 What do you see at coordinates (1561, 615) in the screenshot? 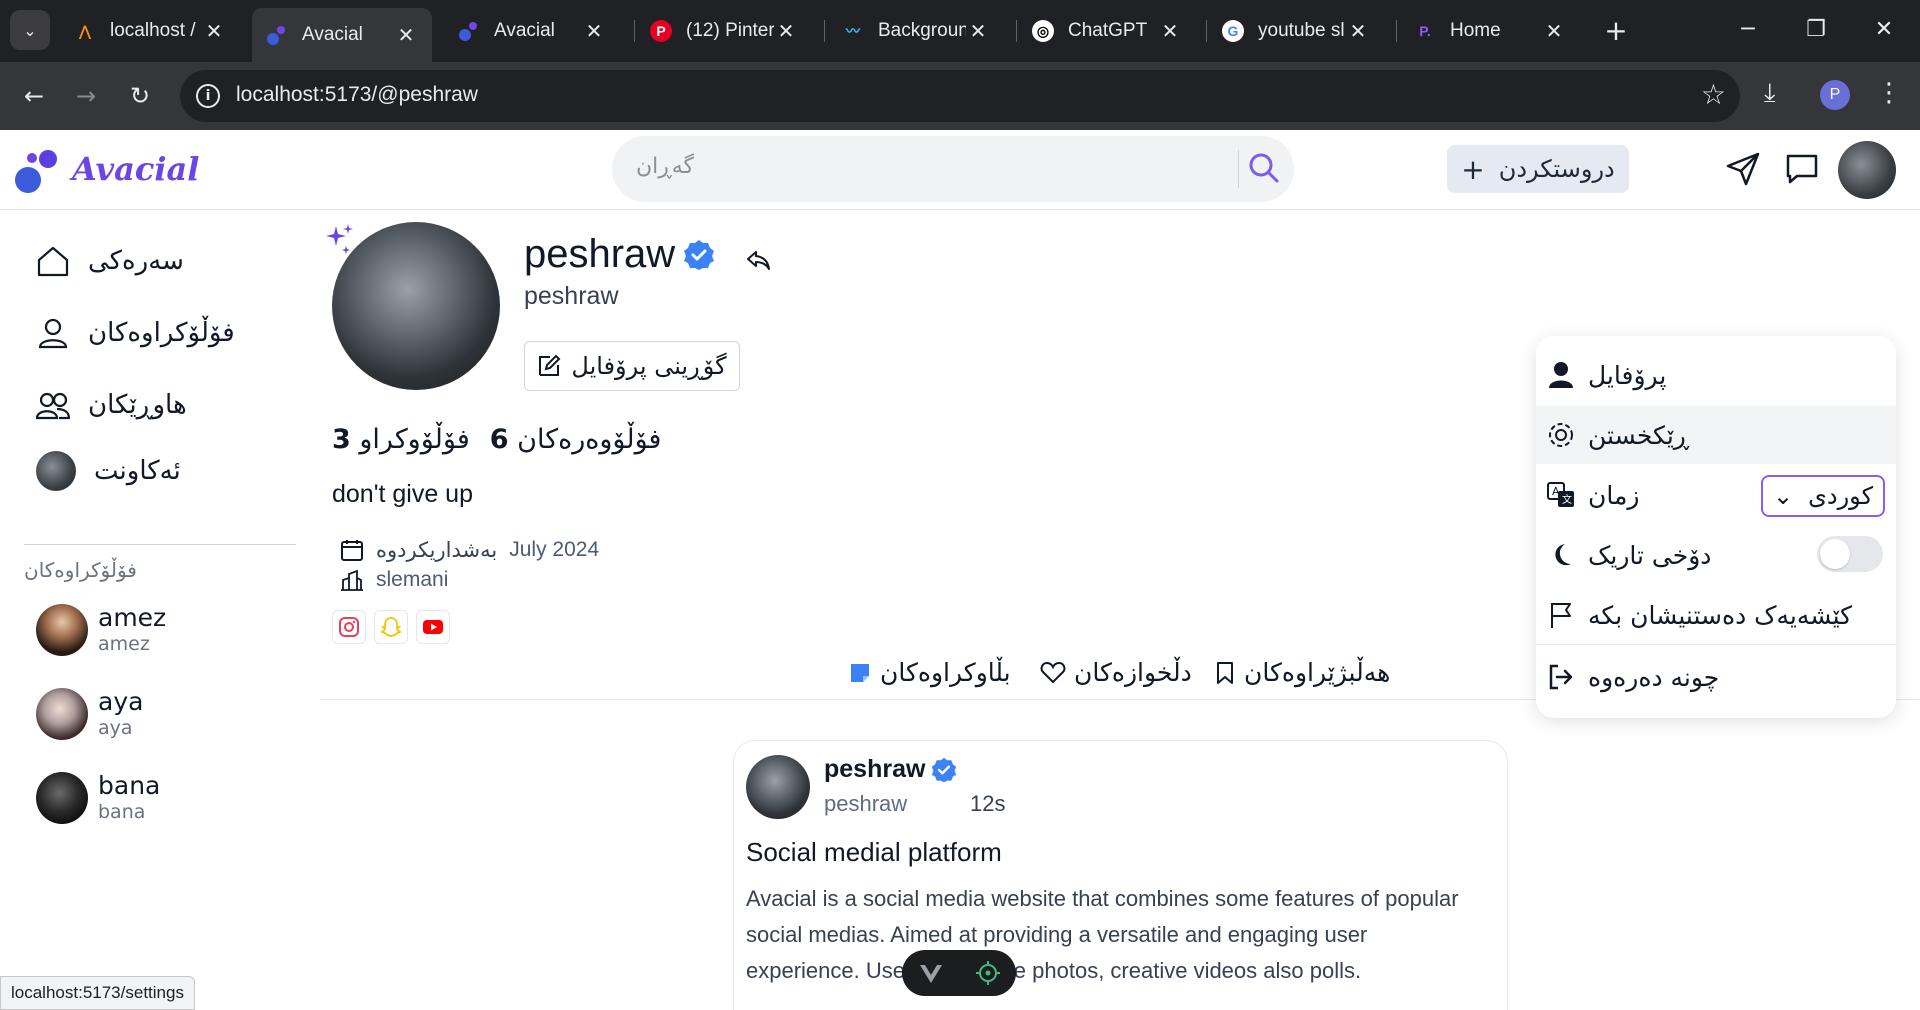
I see `flag-icon` at bounding box center [1561, 615].